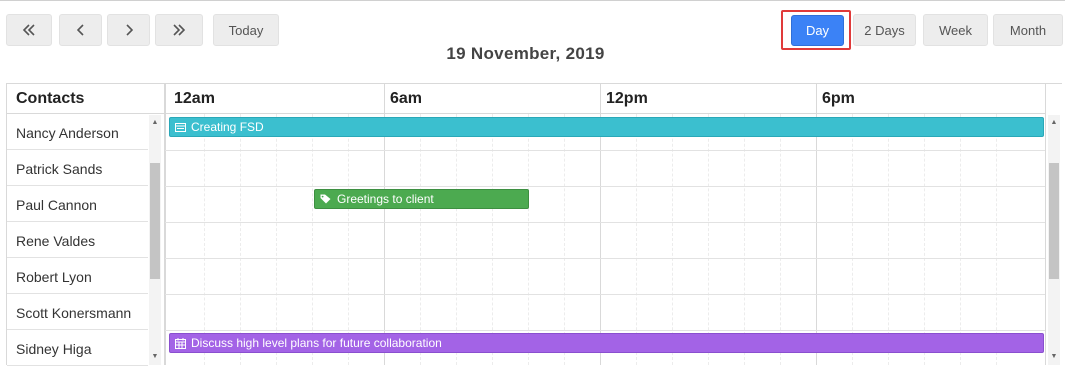 The width and height of the screenshot is (1065, 366). I want to click on contact-row: Sidney Higa, so click(77, 348).